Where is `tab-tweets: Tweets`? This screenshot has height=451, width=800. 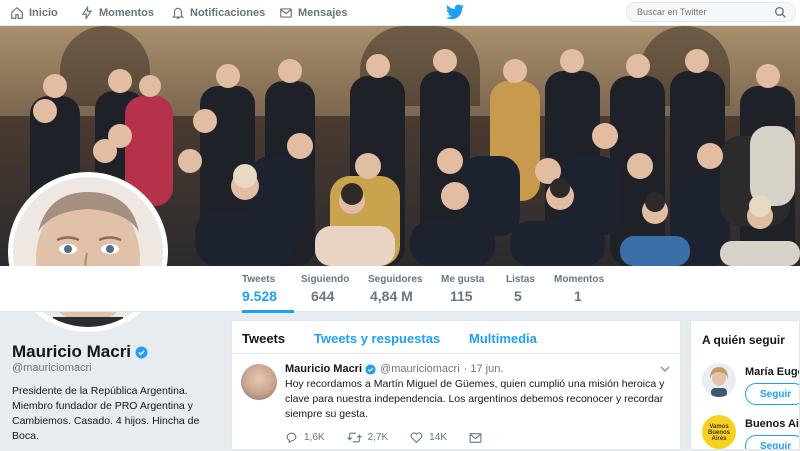 tab-tweets: Tweets is located at coordinates (263, 338).